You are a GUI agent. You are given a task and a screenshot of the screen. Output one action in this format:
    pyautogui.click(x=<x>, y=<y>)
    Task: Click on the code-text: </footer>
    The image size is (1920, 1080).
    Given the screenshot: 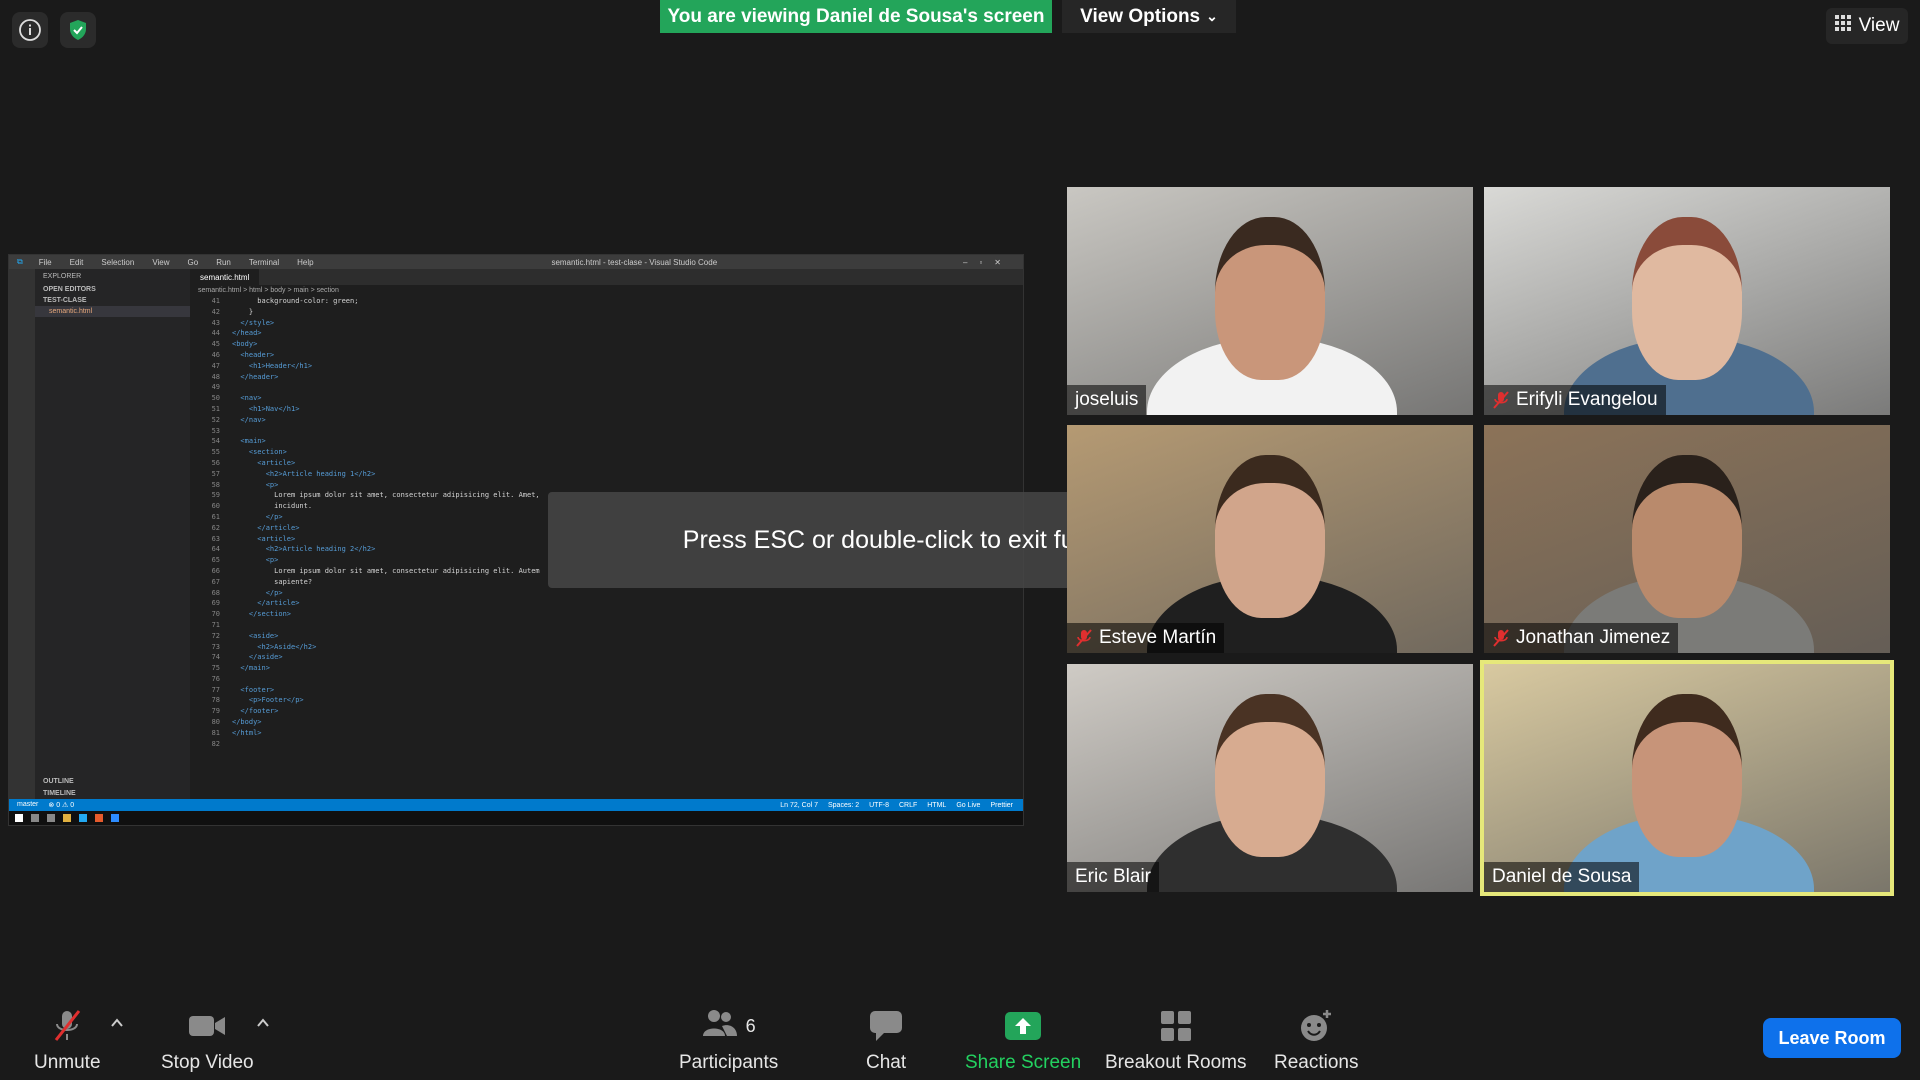 What is the action you would take?
    pyautogui.click(x=255, y=711)
    